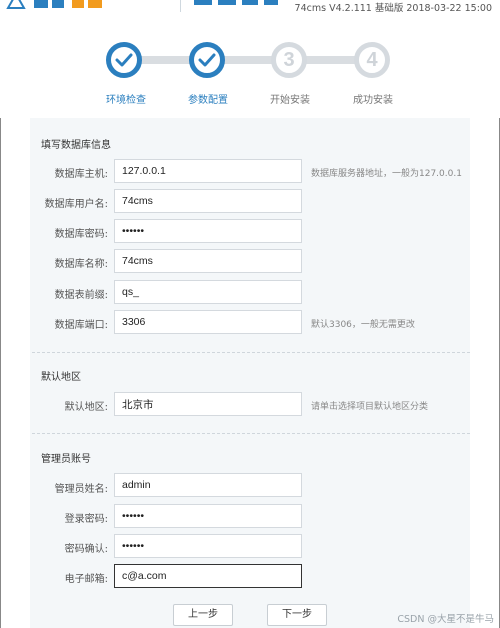 Image resolution: width=500 pixels, height=628 pixels. Describe the element at coordinates (81, 295) in the screenshot. I see `db-prefix-label: 数据表前缀:` at that location.